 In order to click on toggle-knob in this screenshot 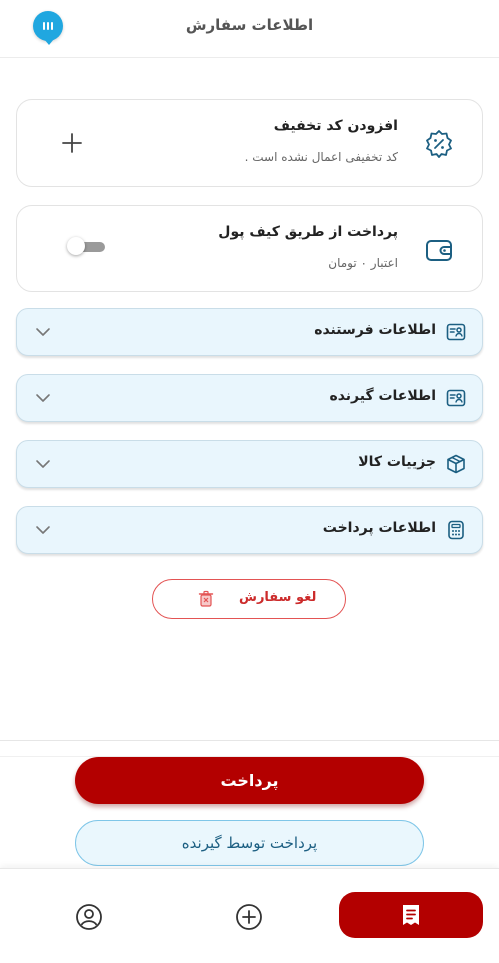, I will do `click(76, 246)`.